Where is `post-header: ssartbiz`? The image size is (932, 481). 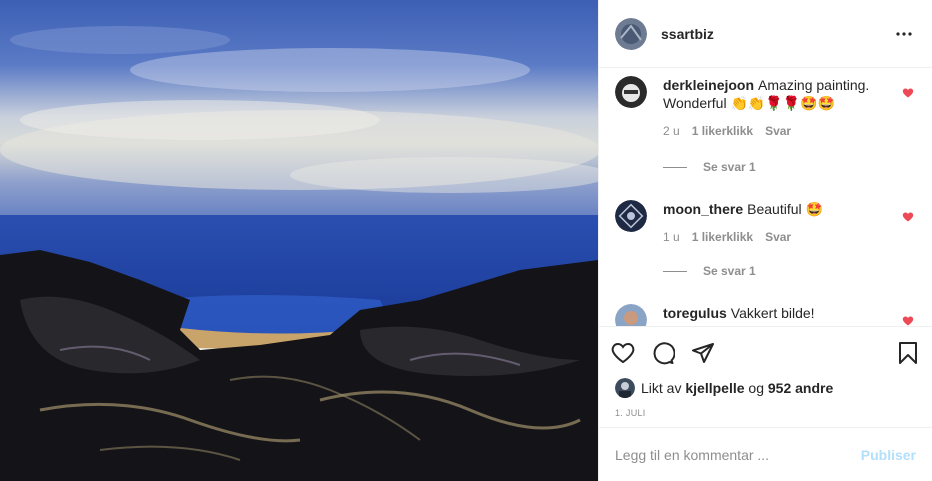 post-header: ssartbiz is located at coordinates (765, 34).